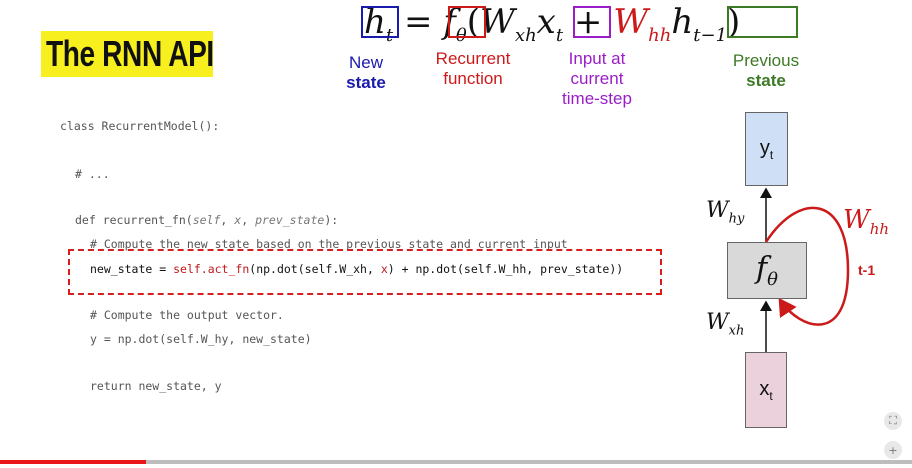 Image resolution: width=912 pixels, height=468 pixels. I want to click on add-icon: +, so click(893, 450).